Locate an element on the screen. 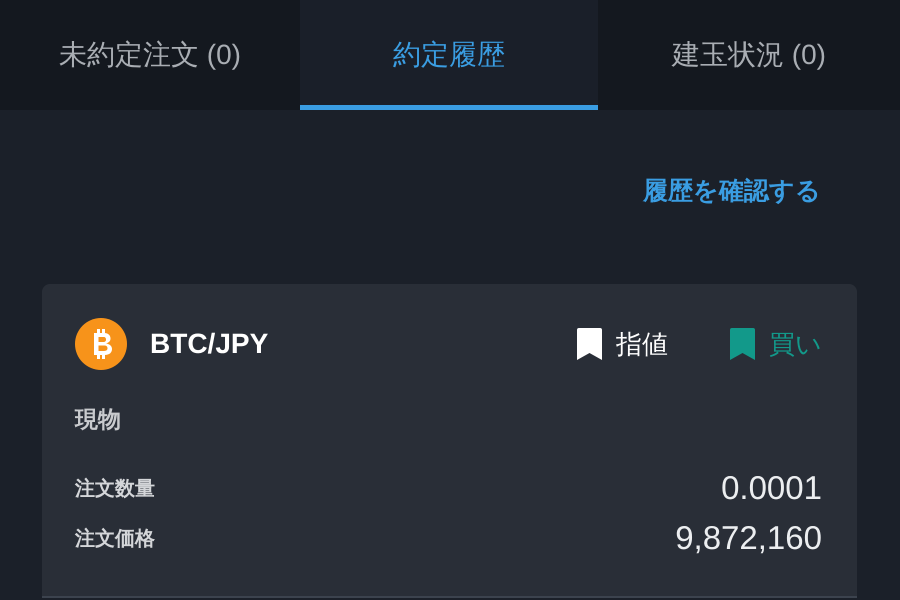 Image resolution: width=900 pixels, height=600 pixels. tab: 未約定注文 (0) is located at coordinates (150, 55).